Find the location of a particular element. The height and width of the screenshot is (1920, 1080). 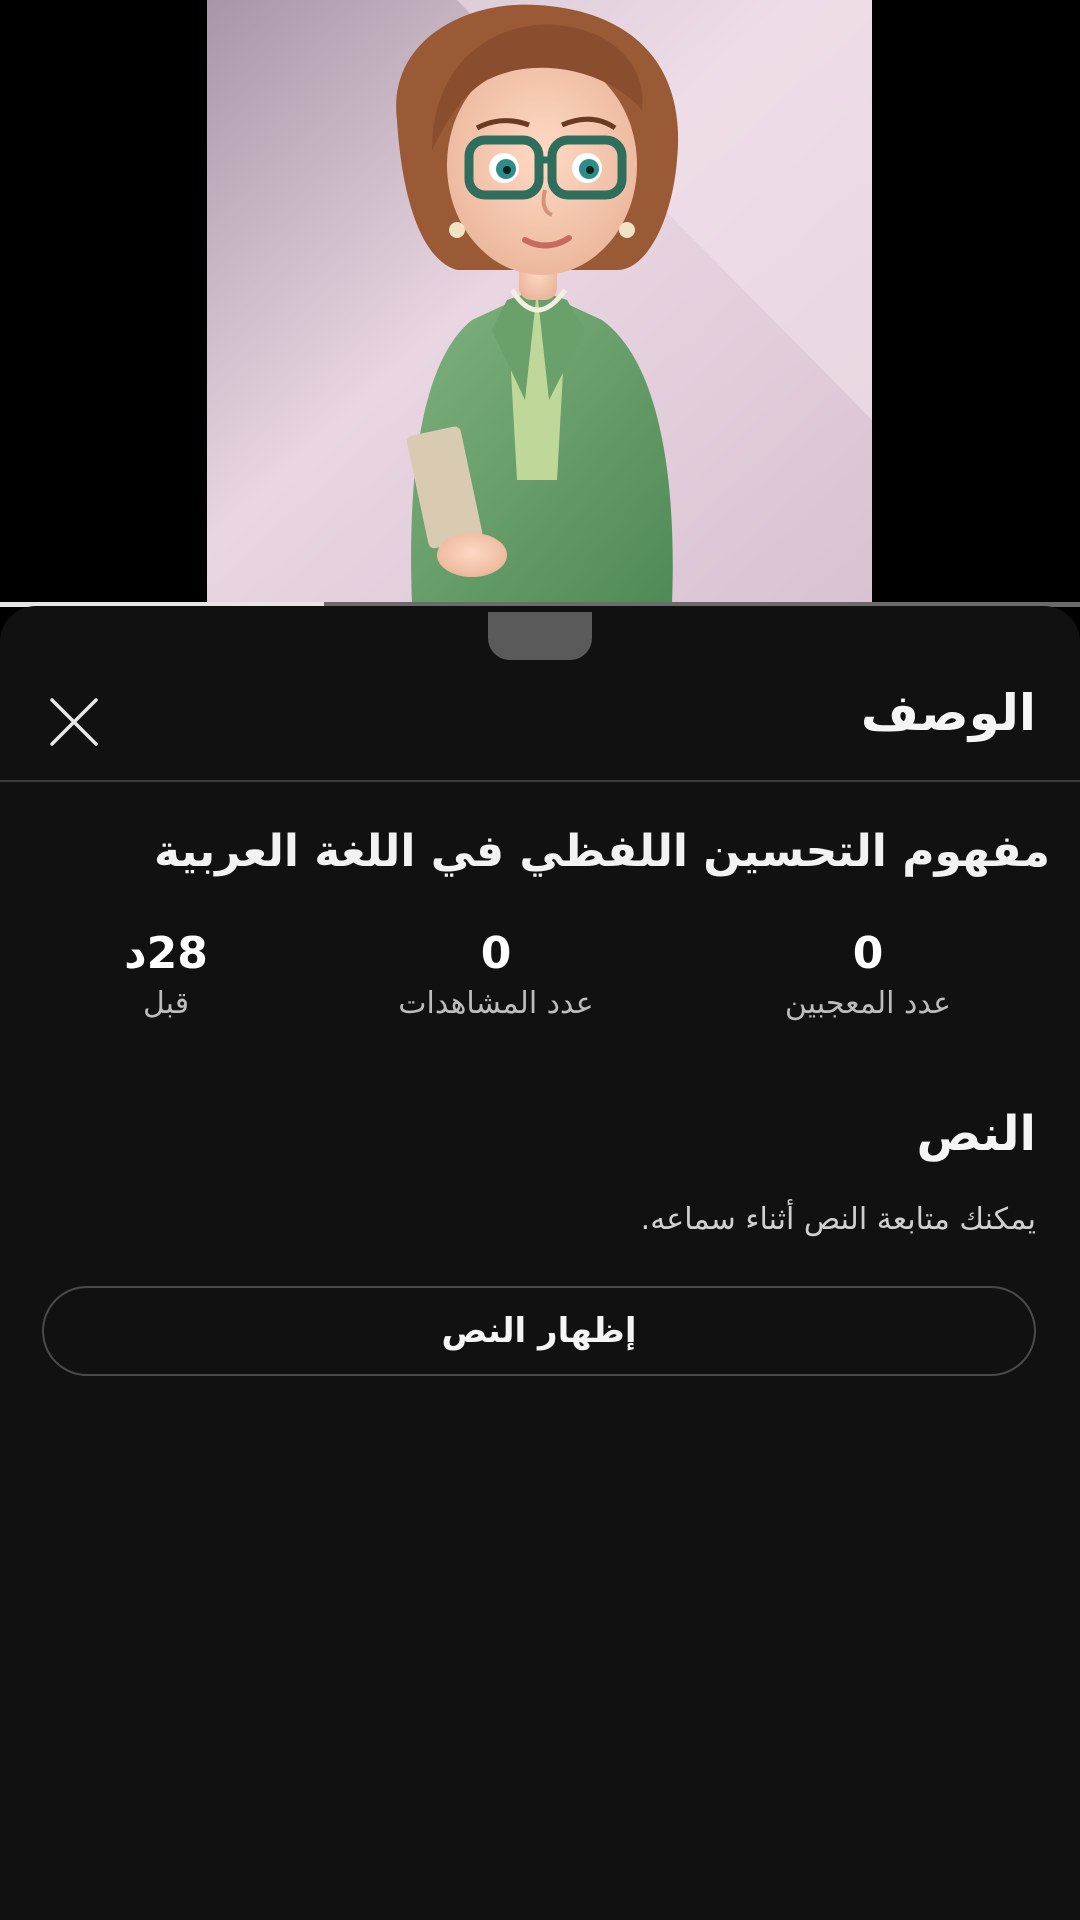

show-transcript-button: إظهار النص is located at coordinates (539, 1331).